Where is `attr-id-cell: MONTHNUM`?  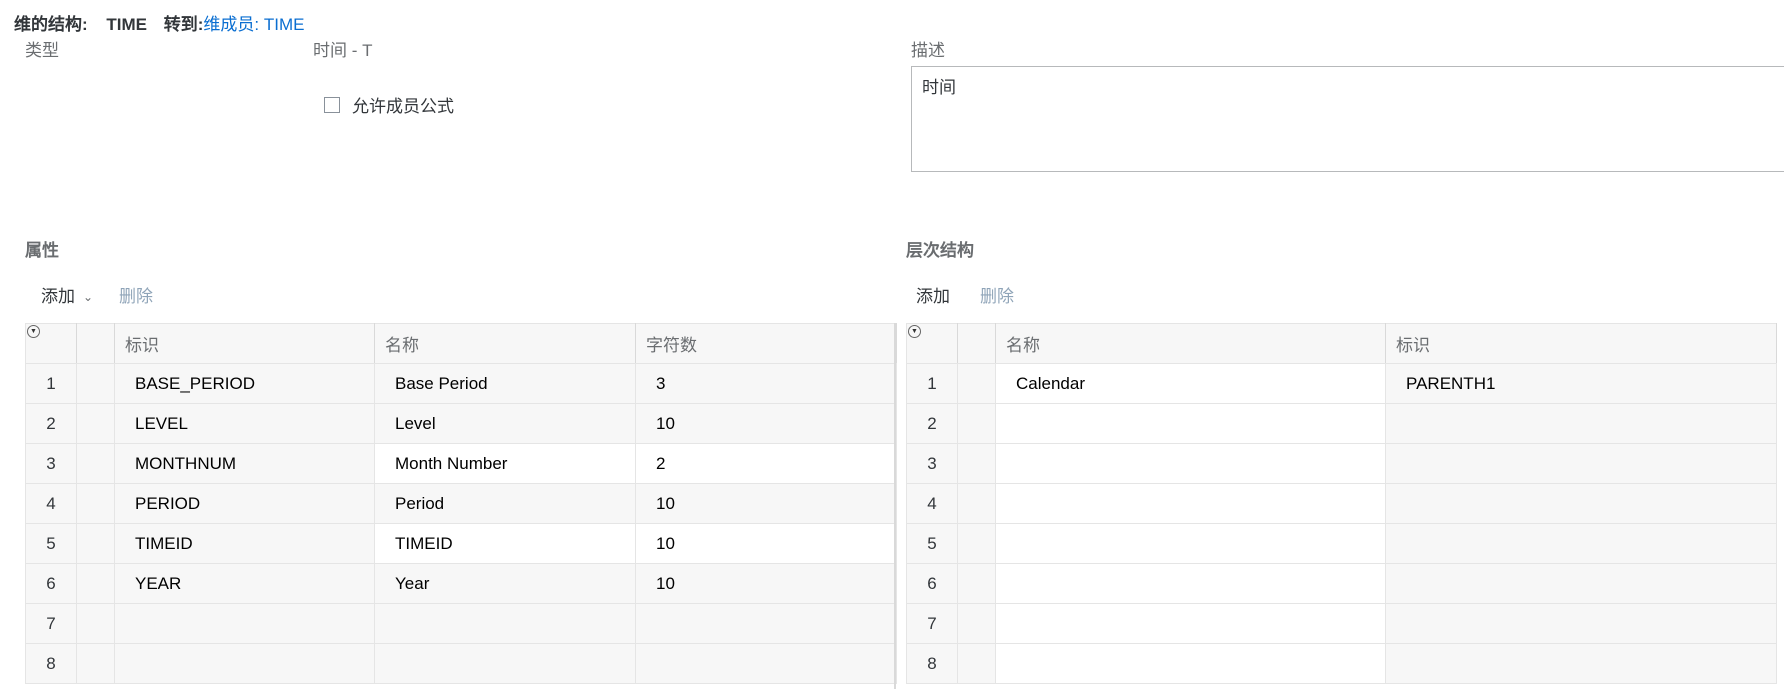 attr-id-cell: MONTHNUM is located at coordinates (244, 463).